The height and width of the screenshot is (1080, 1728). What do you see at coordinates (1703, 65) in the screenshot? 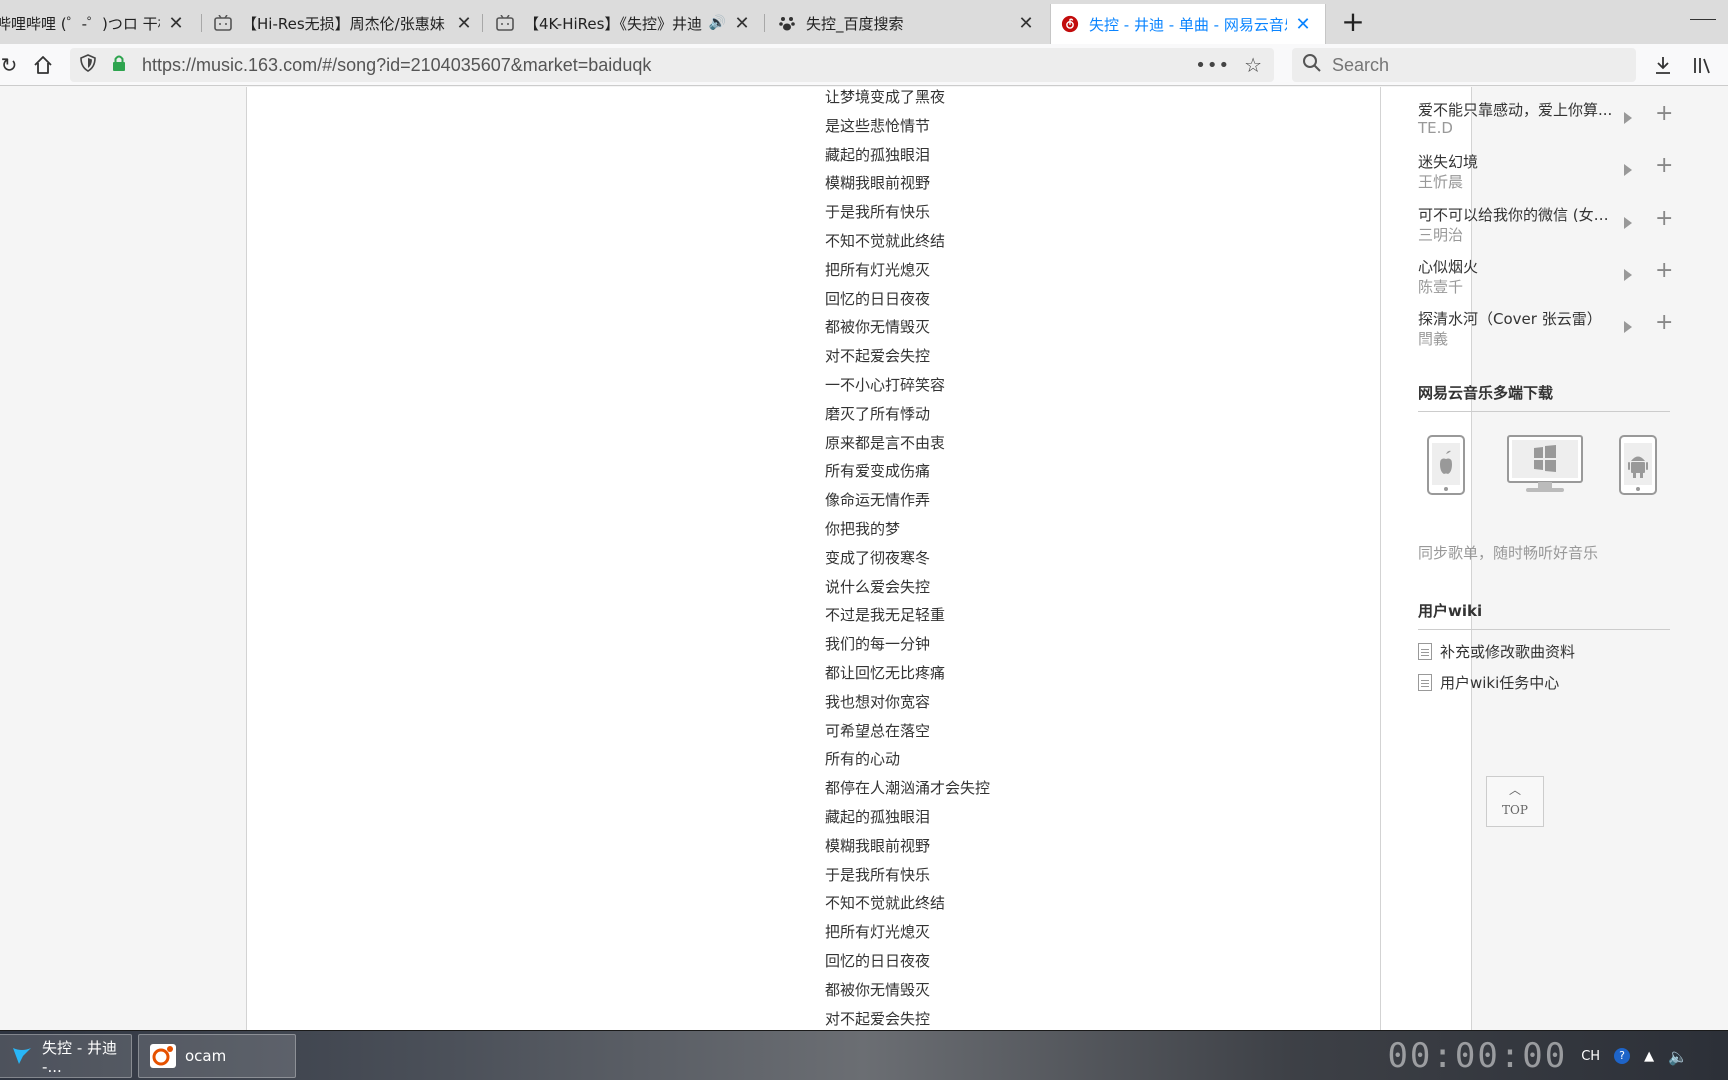
I see `library-icon` at bounding box center [1703, 65].